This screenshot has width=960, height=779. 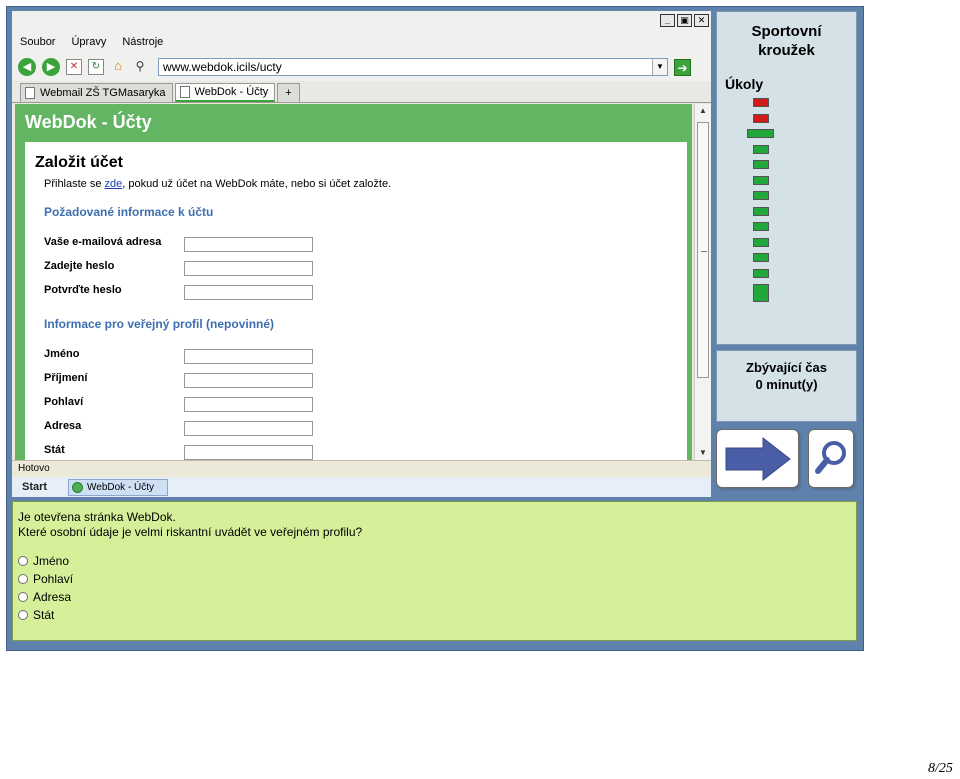 What do you see at coordinates (74, 67) in the screenshot?
I see `stop-icon: ✕` at bounding box center [74, 67].